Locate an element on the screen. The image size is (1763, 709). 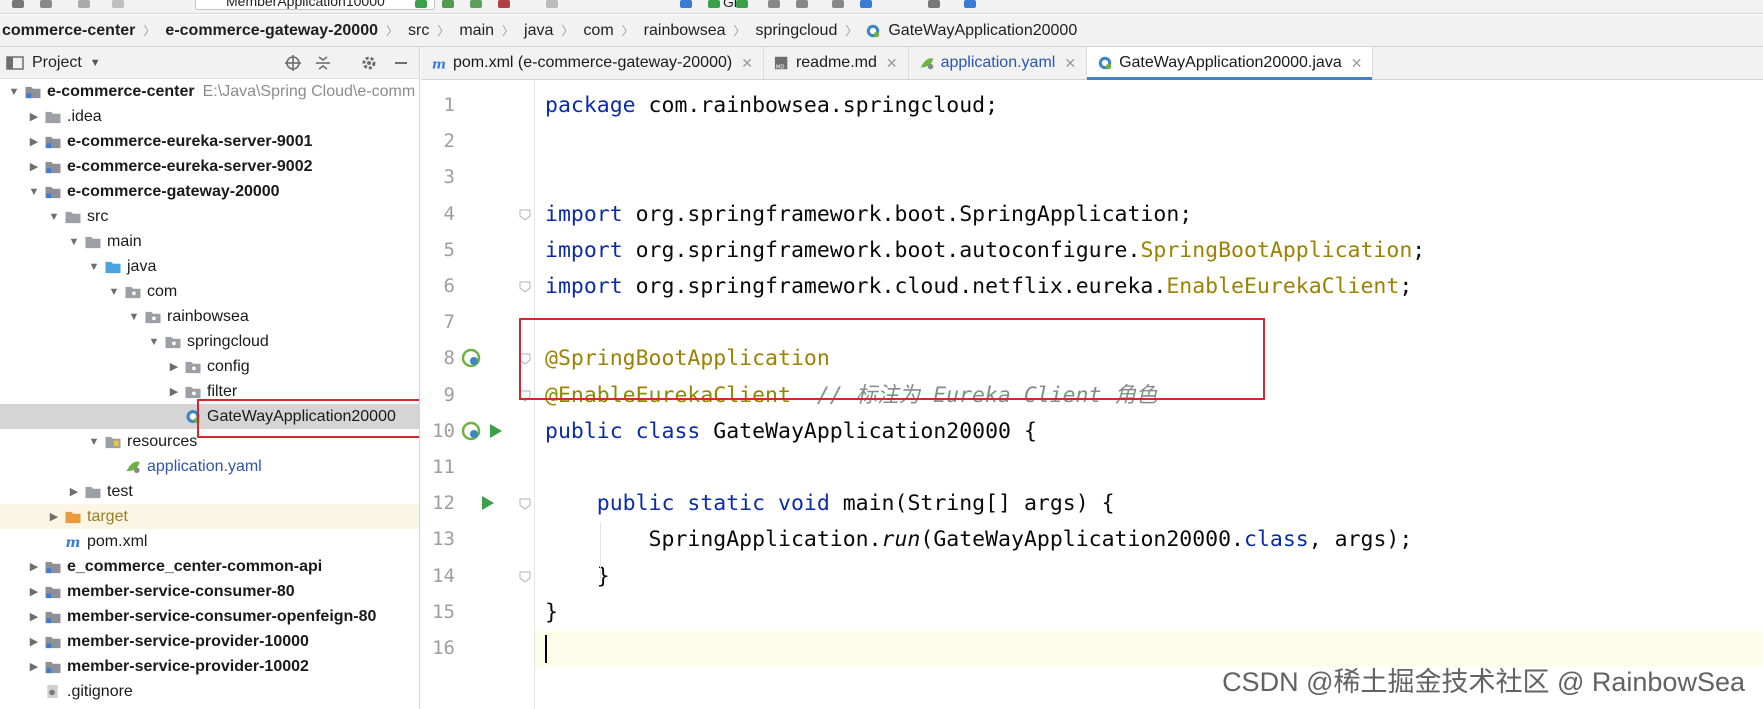
run-configuration-select: MemberApplication10000 is located at coordinates (315, 5).